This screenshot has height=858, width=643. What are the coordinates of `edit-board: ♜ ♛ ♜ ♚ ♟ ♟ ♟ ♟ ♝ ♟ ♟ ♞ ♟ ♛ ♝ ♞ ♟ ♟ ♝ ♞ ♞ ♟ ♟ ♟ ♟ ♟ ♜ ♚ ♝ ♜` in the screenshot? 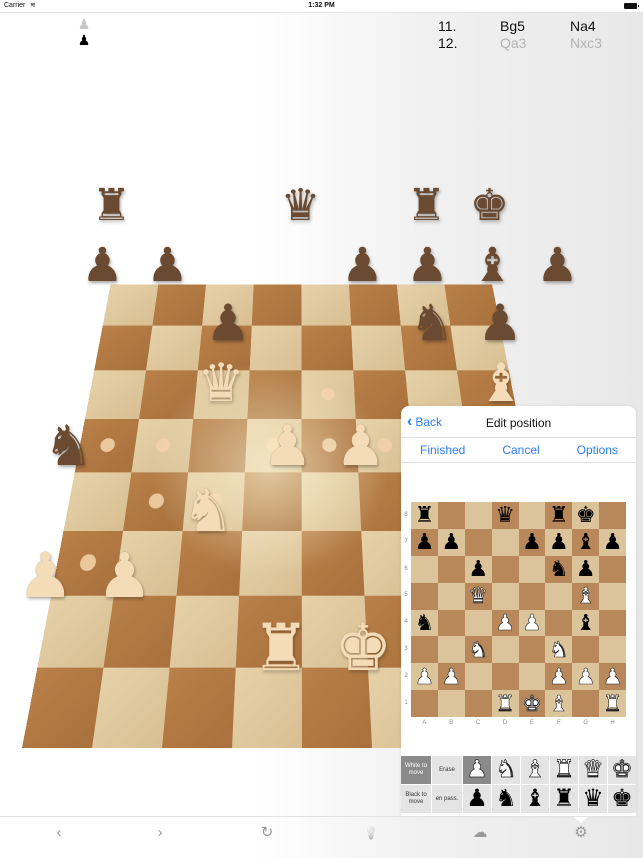 It's located at (518, 609).